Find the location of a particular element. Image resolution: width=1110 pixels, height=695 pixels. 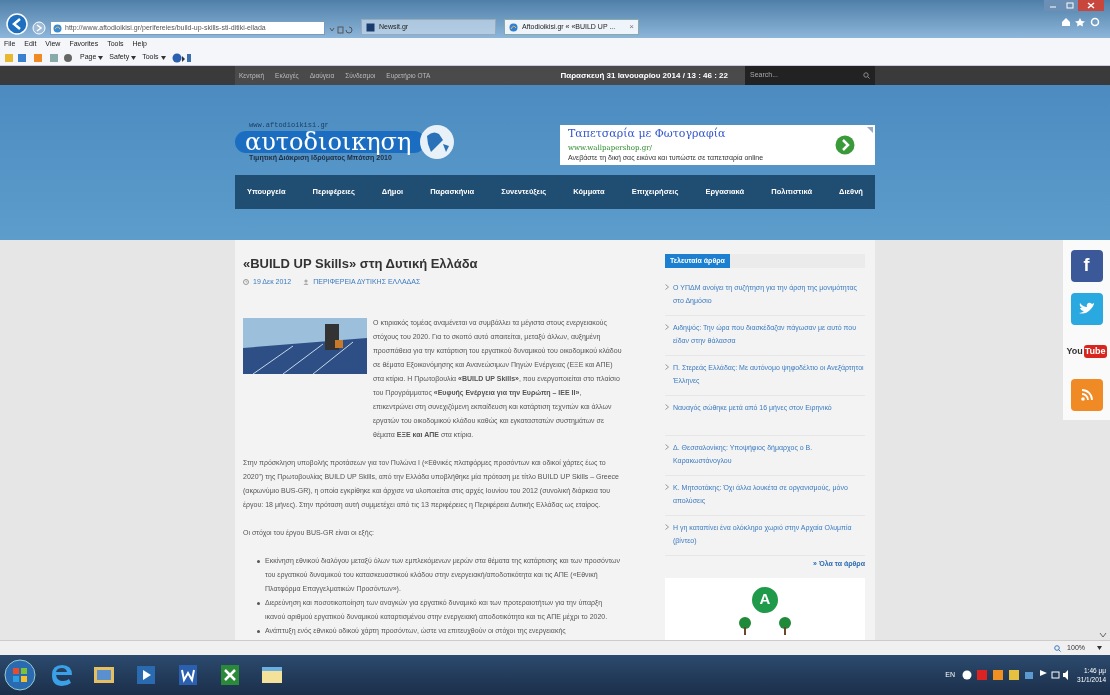

article-title: «BUILD UP Skills» στη Δυτική Ελλάδα is located at coordinates (361, 264).